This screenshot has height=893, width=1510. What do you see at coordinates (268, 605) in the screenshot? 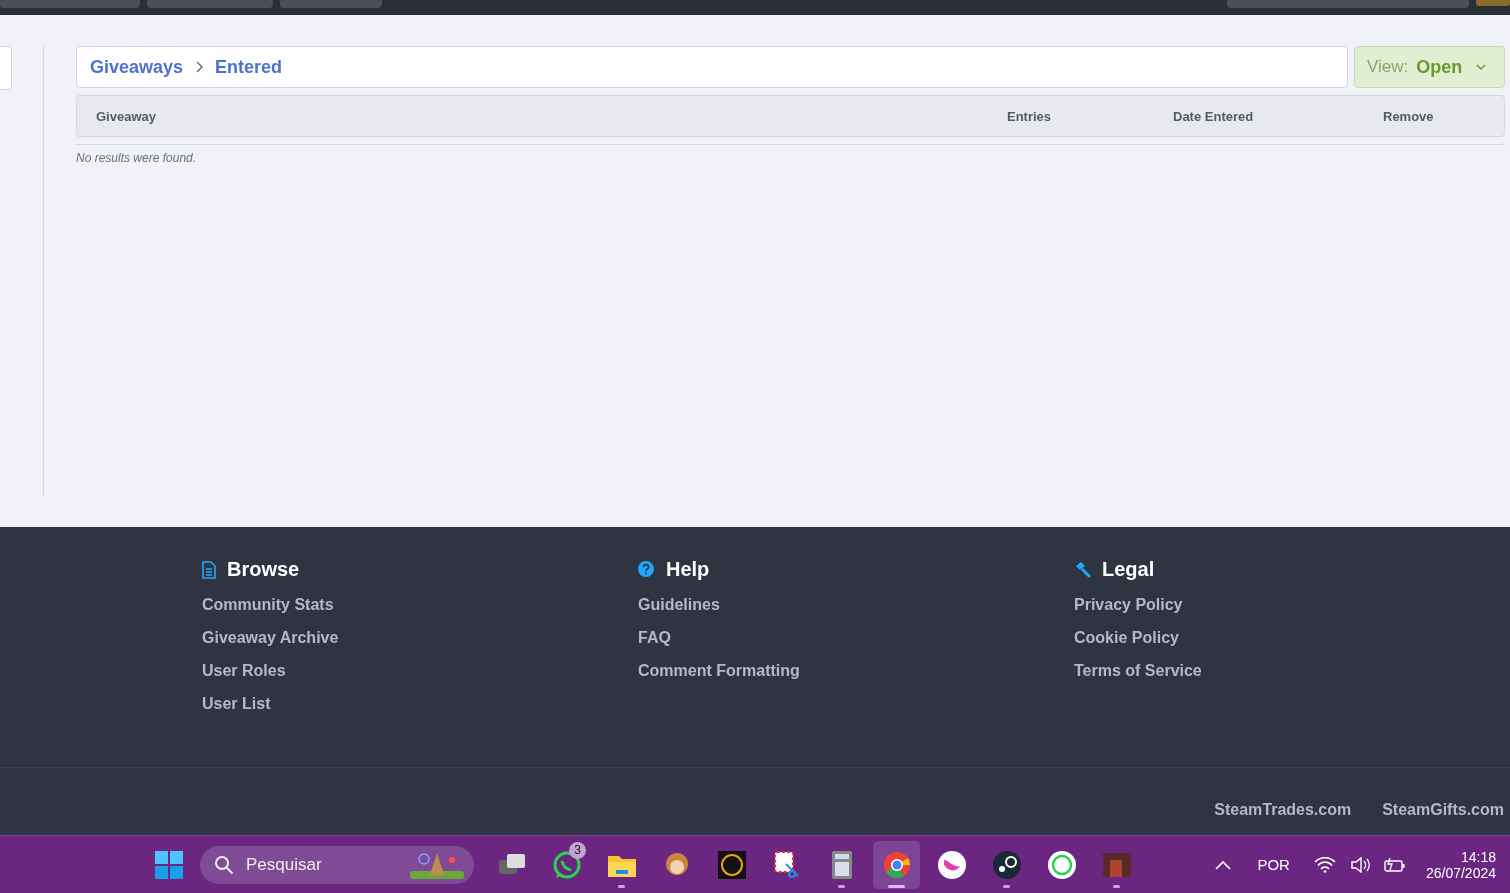
I see `footer-link: Community Stats` at bounding box center [268, 605].